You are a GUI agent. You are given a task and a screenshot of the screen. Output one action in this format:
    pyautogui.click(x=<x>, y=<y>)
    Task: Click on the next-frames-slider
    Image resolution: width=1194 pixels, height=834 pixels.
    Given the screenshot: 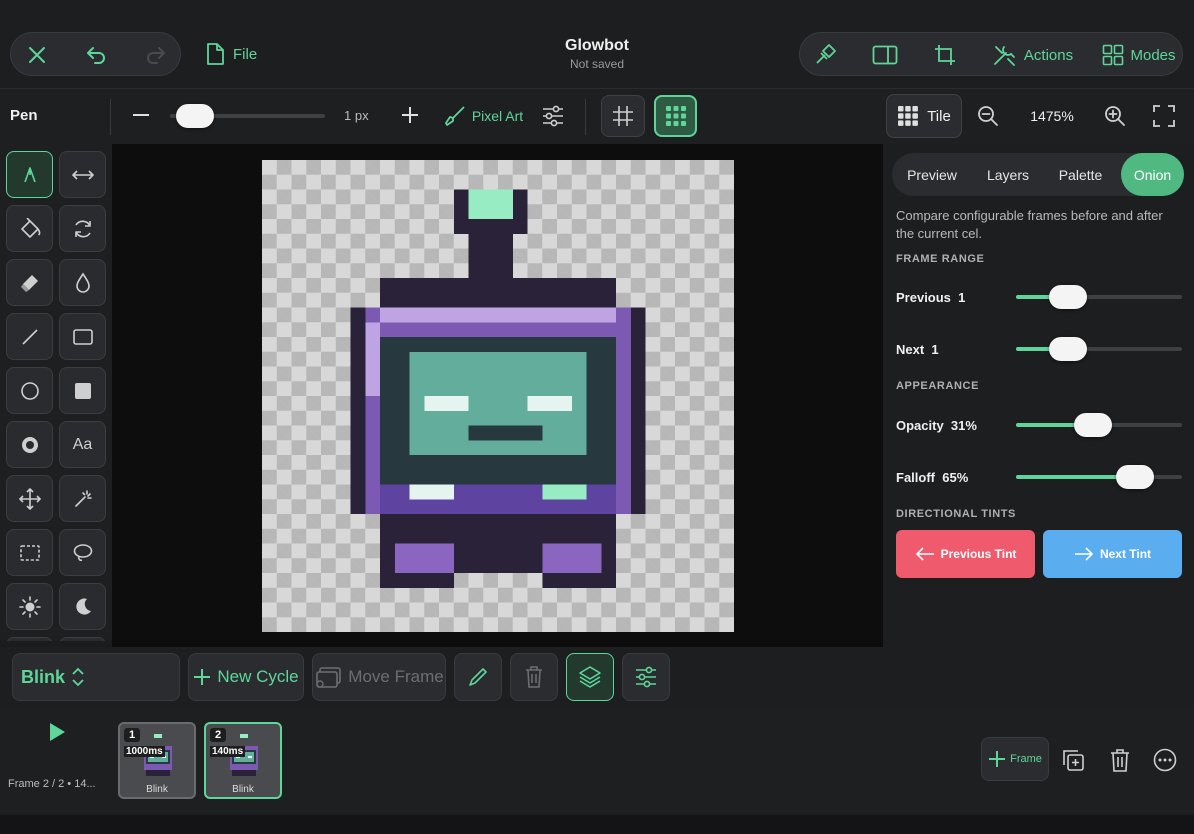 What is the action you would take?
    pyautogui.click(x=1099, y=349)
    